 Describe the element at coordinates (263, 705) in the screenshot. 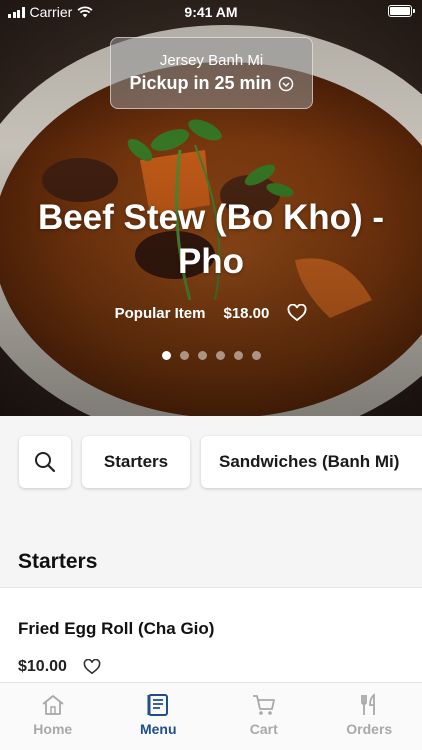

I see `cart-icon` at that location.